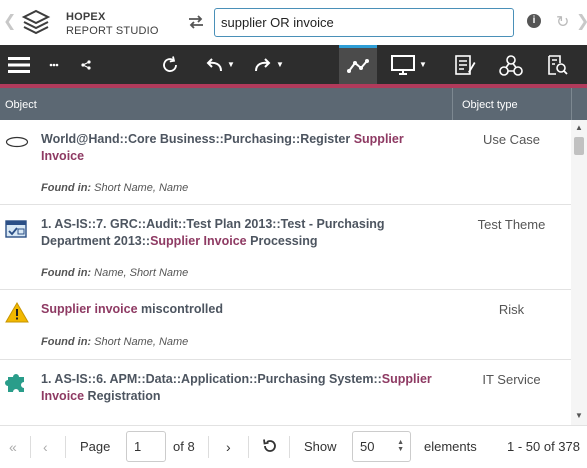 The width and height of the screenshot is (587, 468). Describe the element at coordinates (270, 446) in the screenshot. I see `reload-icon` at that location.